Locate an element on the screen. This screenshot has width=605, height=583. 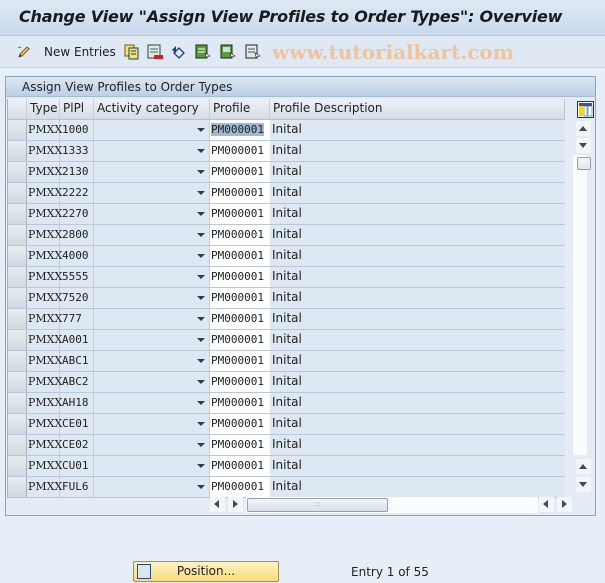
cell-profile-description: Inital is located at coordinates (287, 234).